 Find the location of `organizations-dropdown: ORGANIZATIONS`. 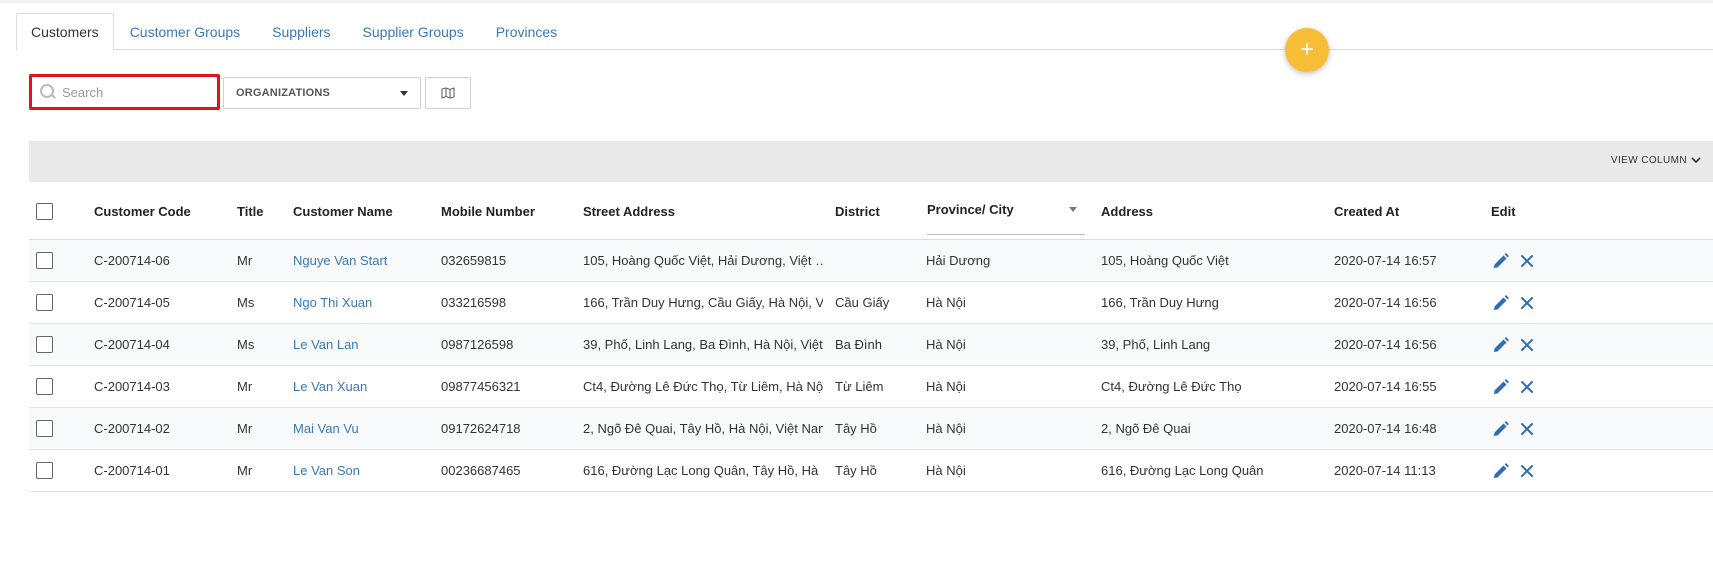

organizations-dropdown: ORGANIZATIONS is located at coordinates (322, 93).